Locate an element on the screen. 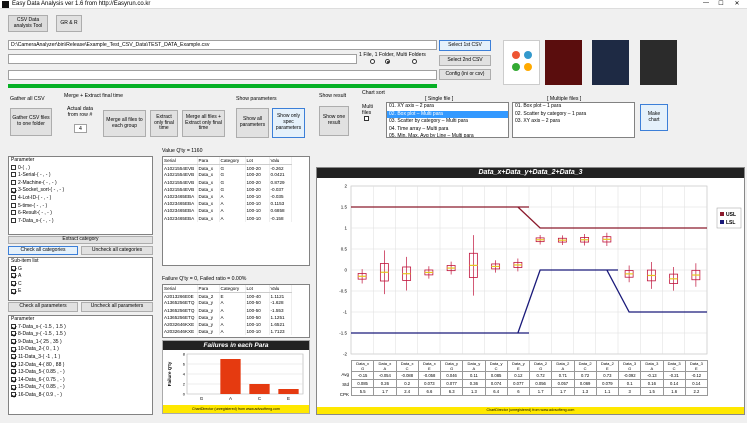  close-button: ✕ is located at coordinates (737, 3).